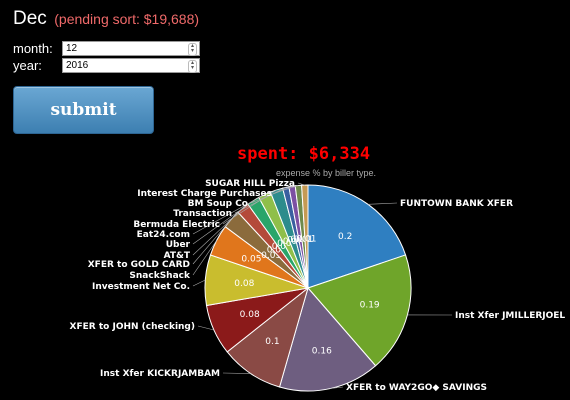  I want to click on slice-category-label: XFER to WAY2GO◆ SAVINGS, so click(416, 388).